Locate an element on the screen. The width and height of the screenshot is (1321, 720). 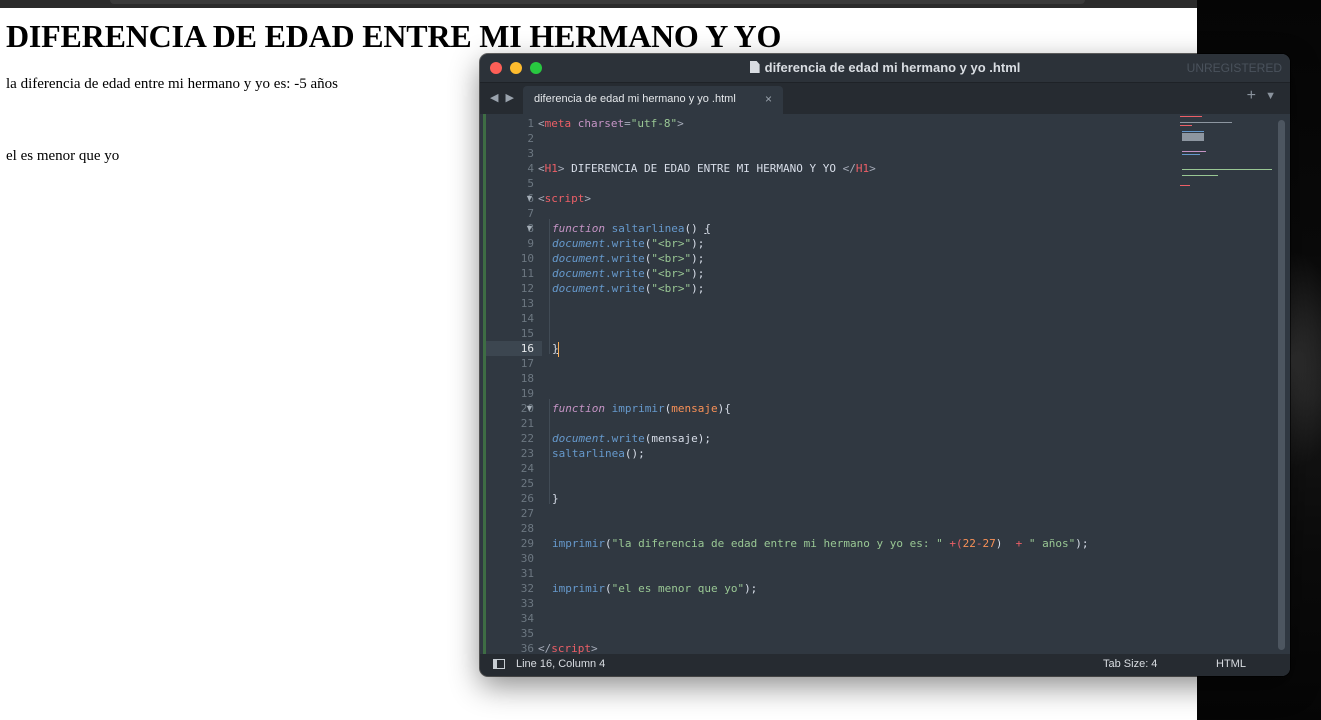
unregistered-label: UNREGISTERED is located at coordinates (1234, 68).